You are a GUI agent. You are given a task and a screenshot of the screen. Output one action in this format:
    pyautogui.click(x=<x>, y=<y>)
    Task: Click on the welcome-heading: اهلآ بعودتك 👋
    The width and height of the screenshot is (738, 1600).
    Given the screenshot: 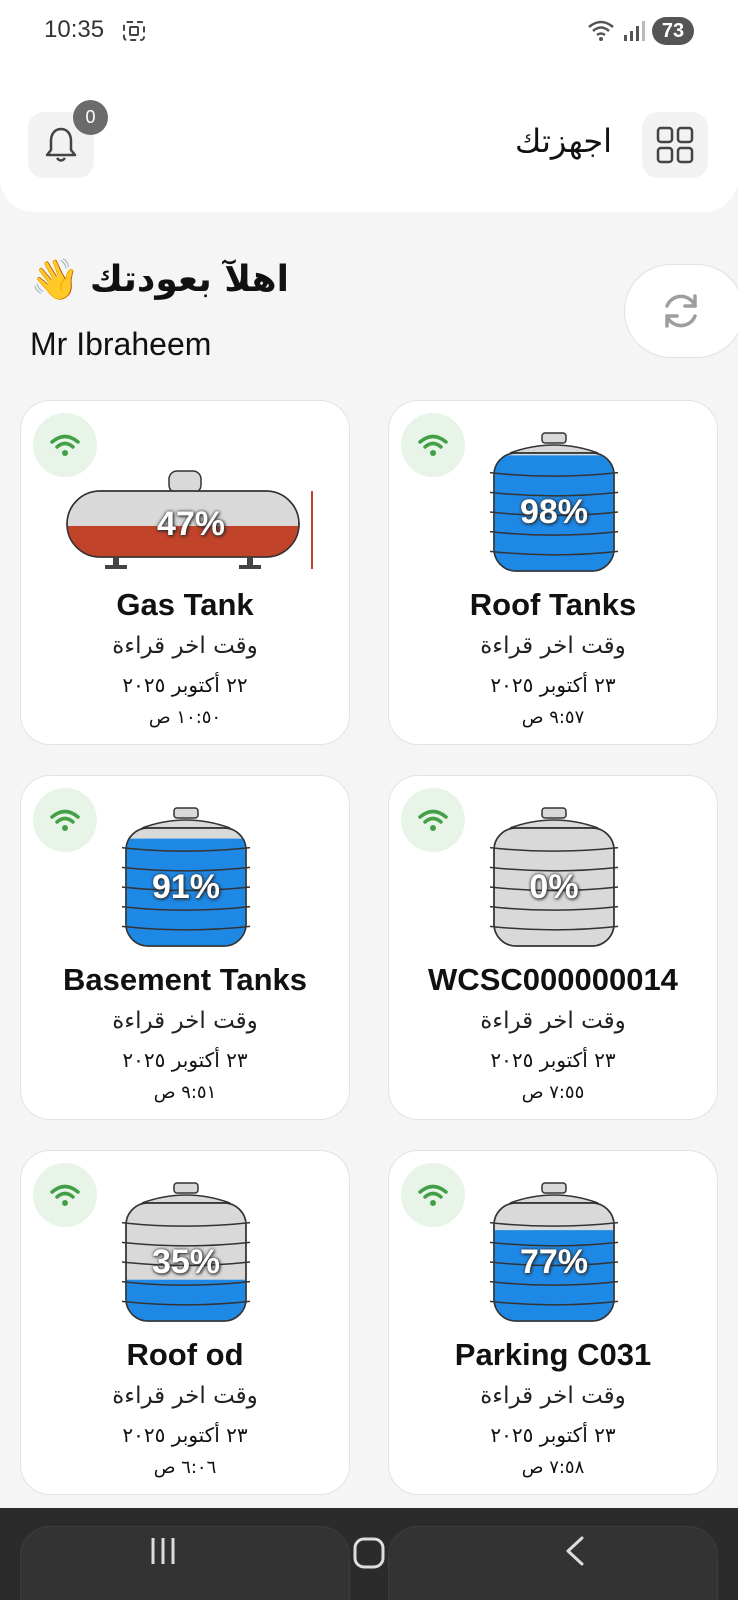 What is the action you would take?
    pyautogui.click(x=159, y=279)
    